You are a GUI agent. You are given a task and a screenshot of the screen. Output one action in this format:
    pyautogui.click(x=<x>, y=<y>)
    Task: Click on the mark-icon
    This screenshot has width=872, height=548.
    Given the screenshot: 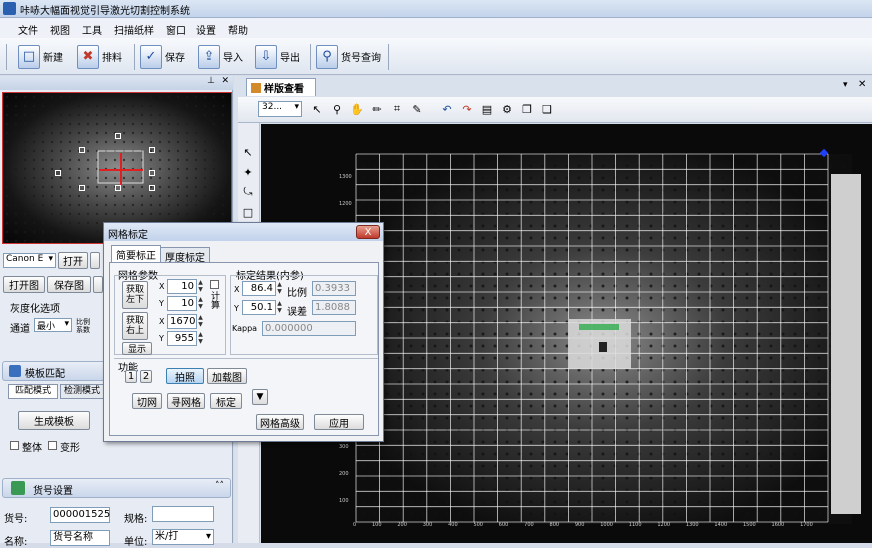 What is the action you would take?
    pyautogui.click(x=603, y=347)
    